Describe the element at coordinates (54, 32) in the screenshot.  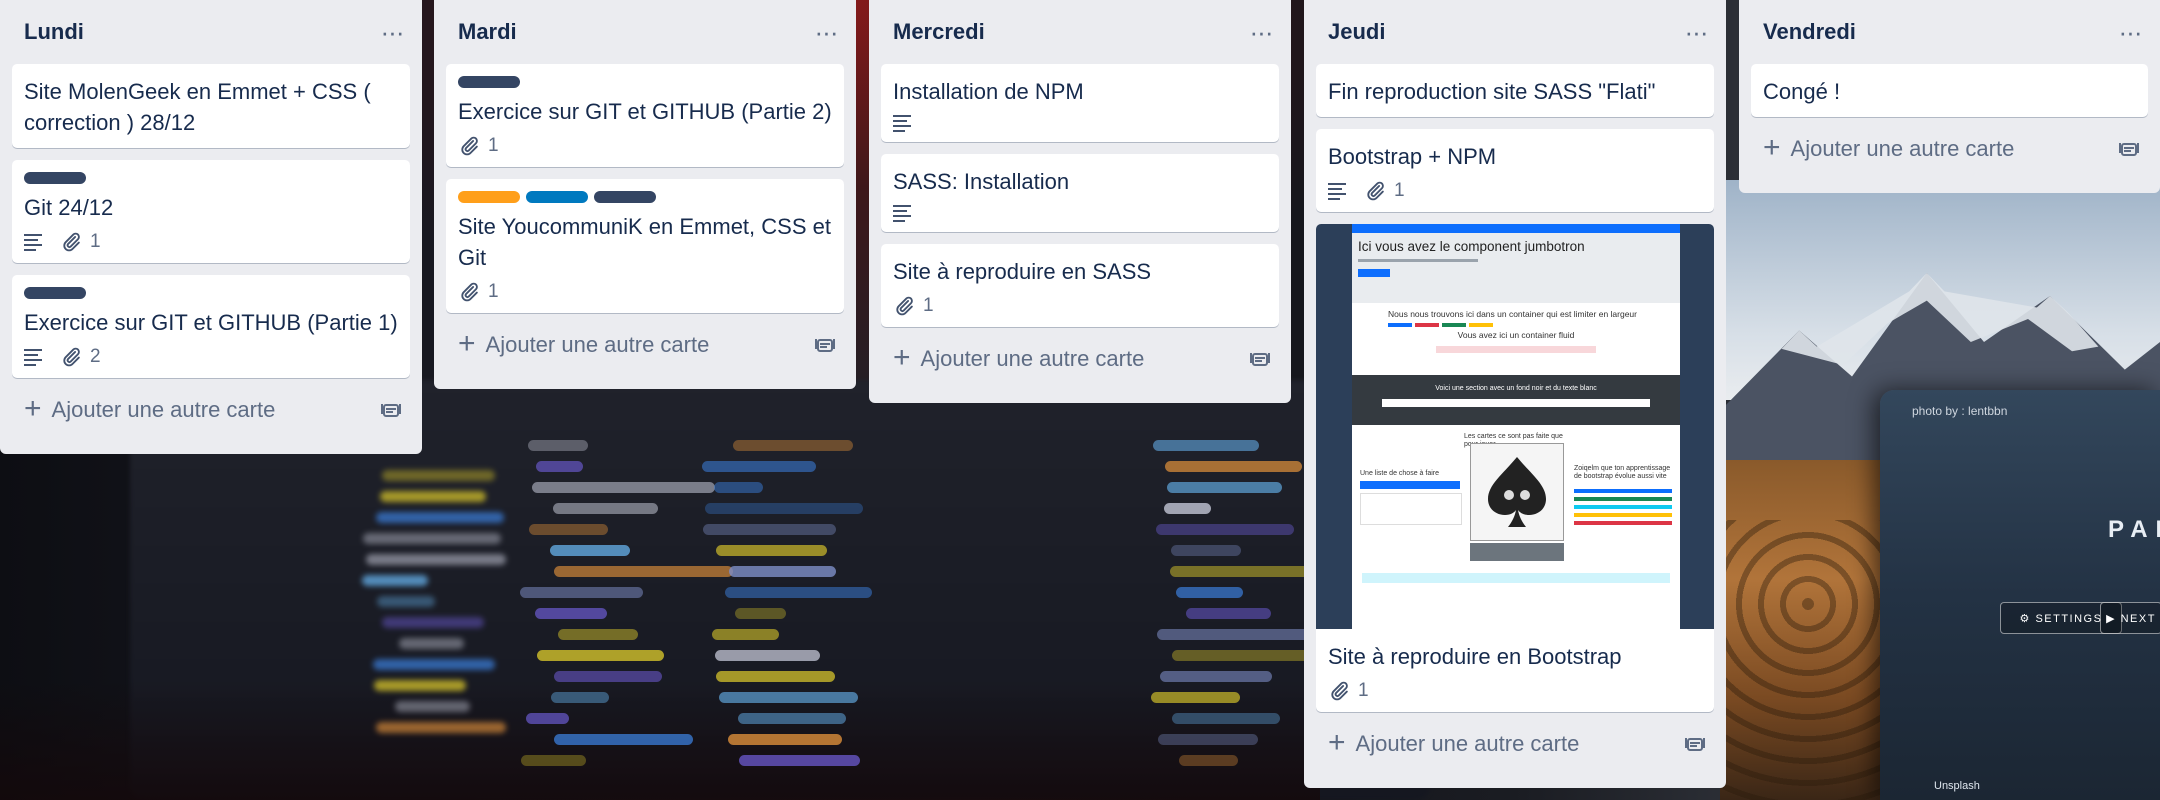
I see `list-title: Lundi` at that location.